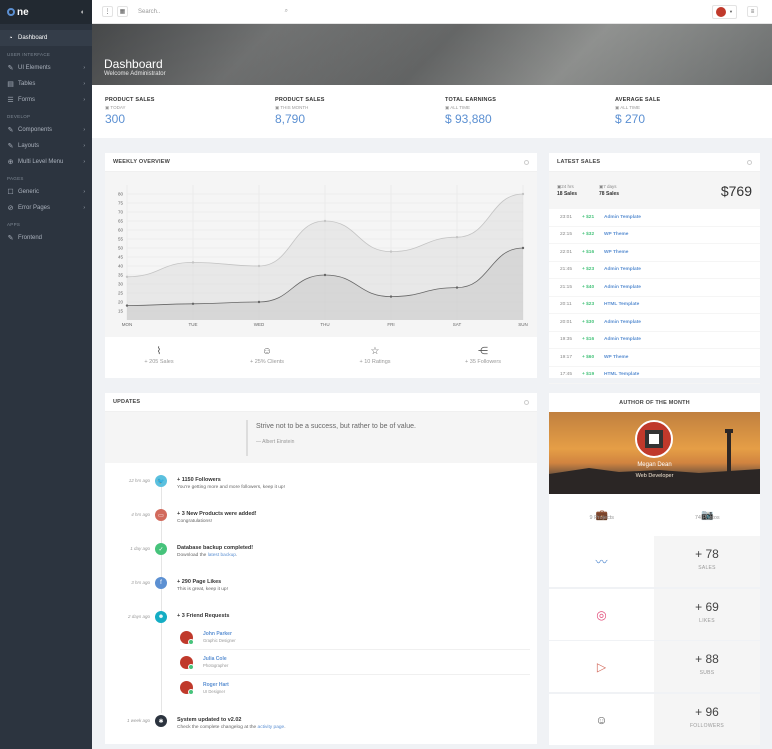 This screenshot has height=749, width=772. What do you see at coordinates (161, 583) in the screenshot?
I see `facebook-icon: f` at bounding box center [161, 583].